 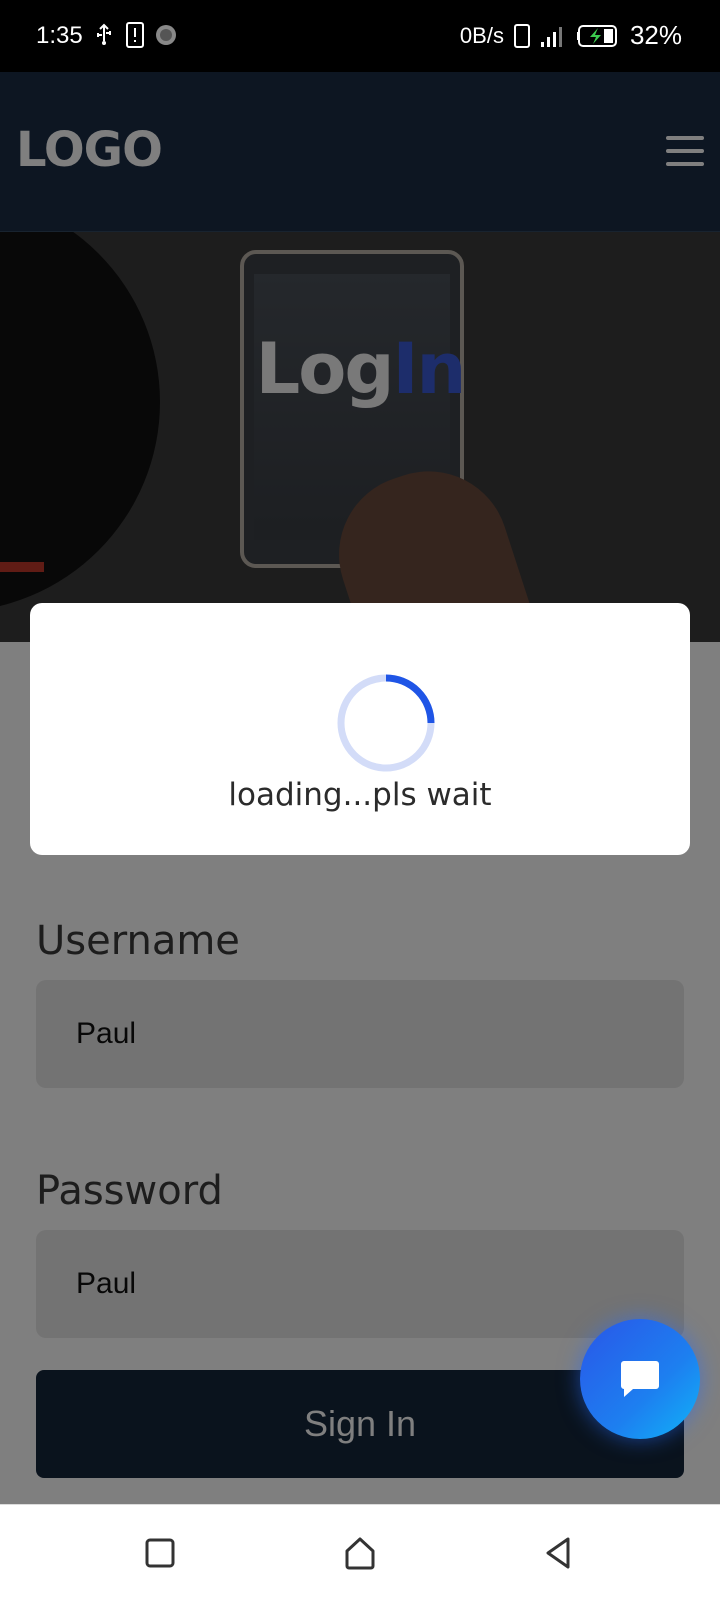 I want to click on loading-text: loading...pls wait, so click(x=360, y=795).